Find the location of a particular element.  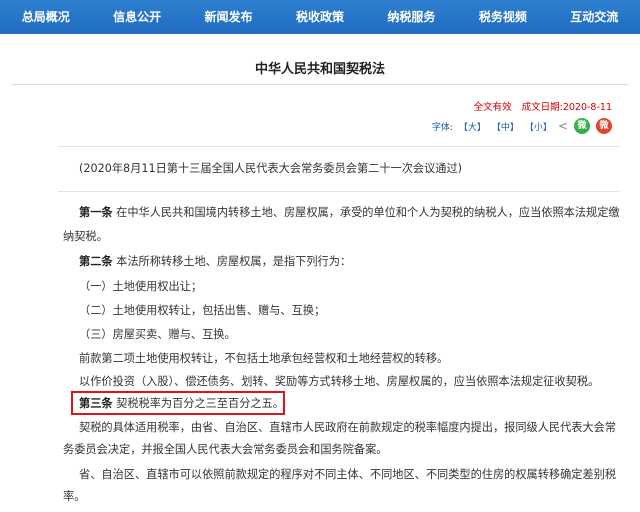

wechat-icon: 微 is located at coordinates (582, 126).